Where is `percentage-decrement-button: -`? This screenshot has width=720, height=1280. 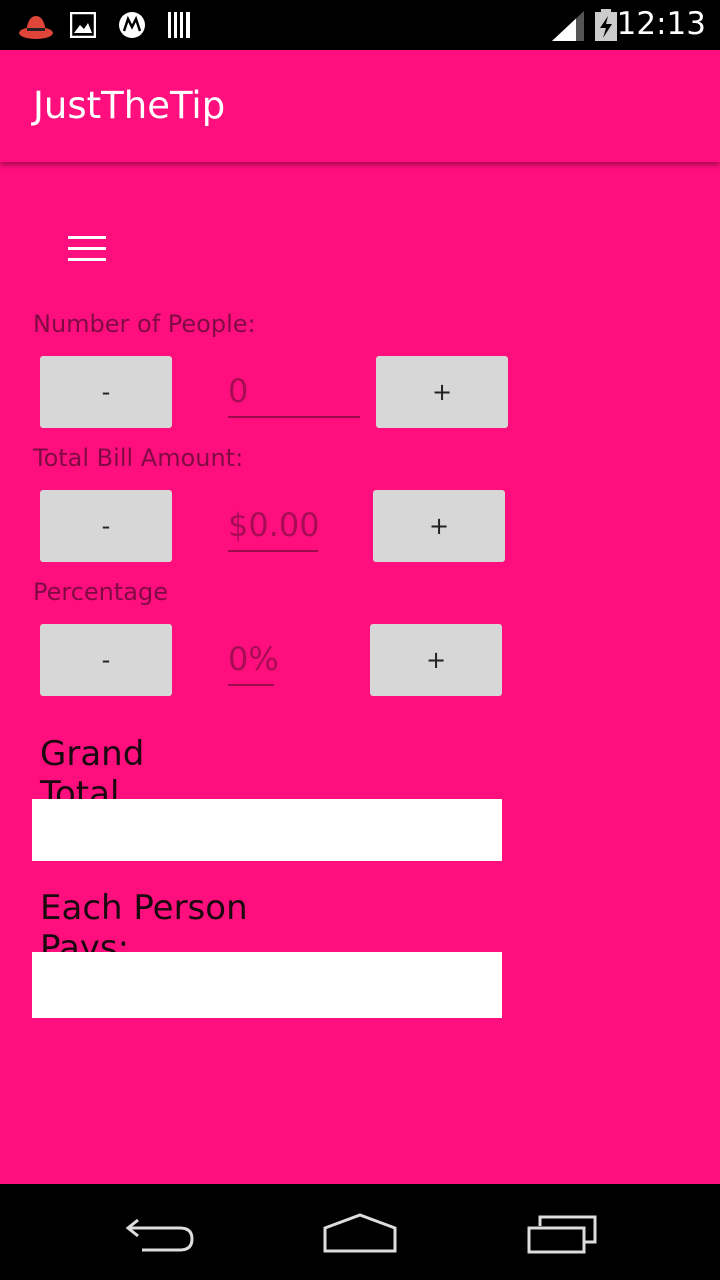
percentage-decrement-button: - is located at coordinates (106, 660).